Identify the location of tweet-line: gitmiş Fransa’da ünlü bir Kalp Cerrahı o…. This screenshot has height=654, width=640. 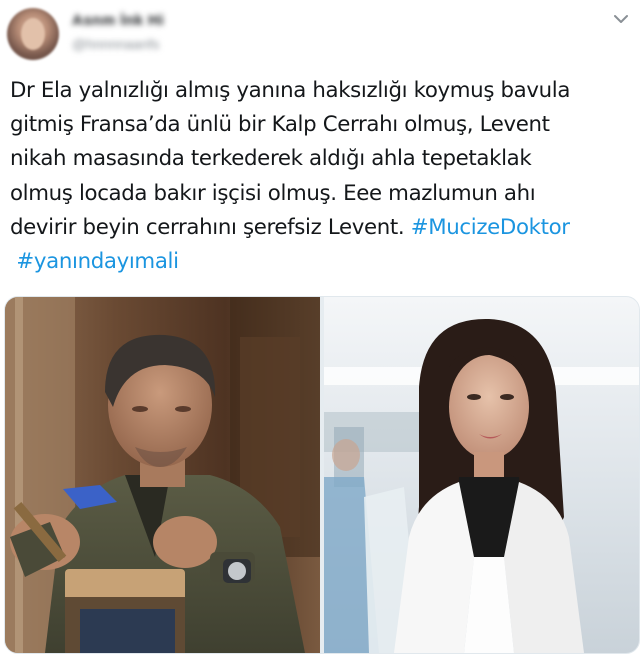
(280, 125).